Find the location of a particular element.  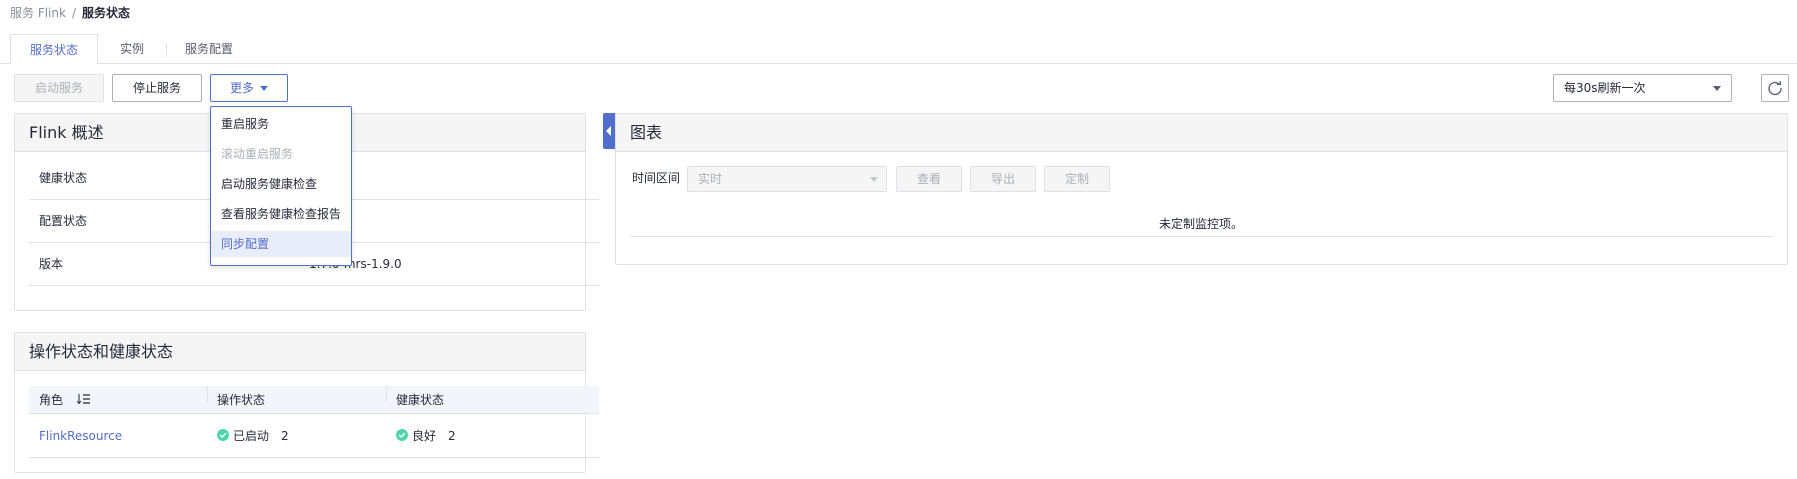

table-row: FlinkResource 已启动 2 良好 2 is located at coordinates (314, 436).